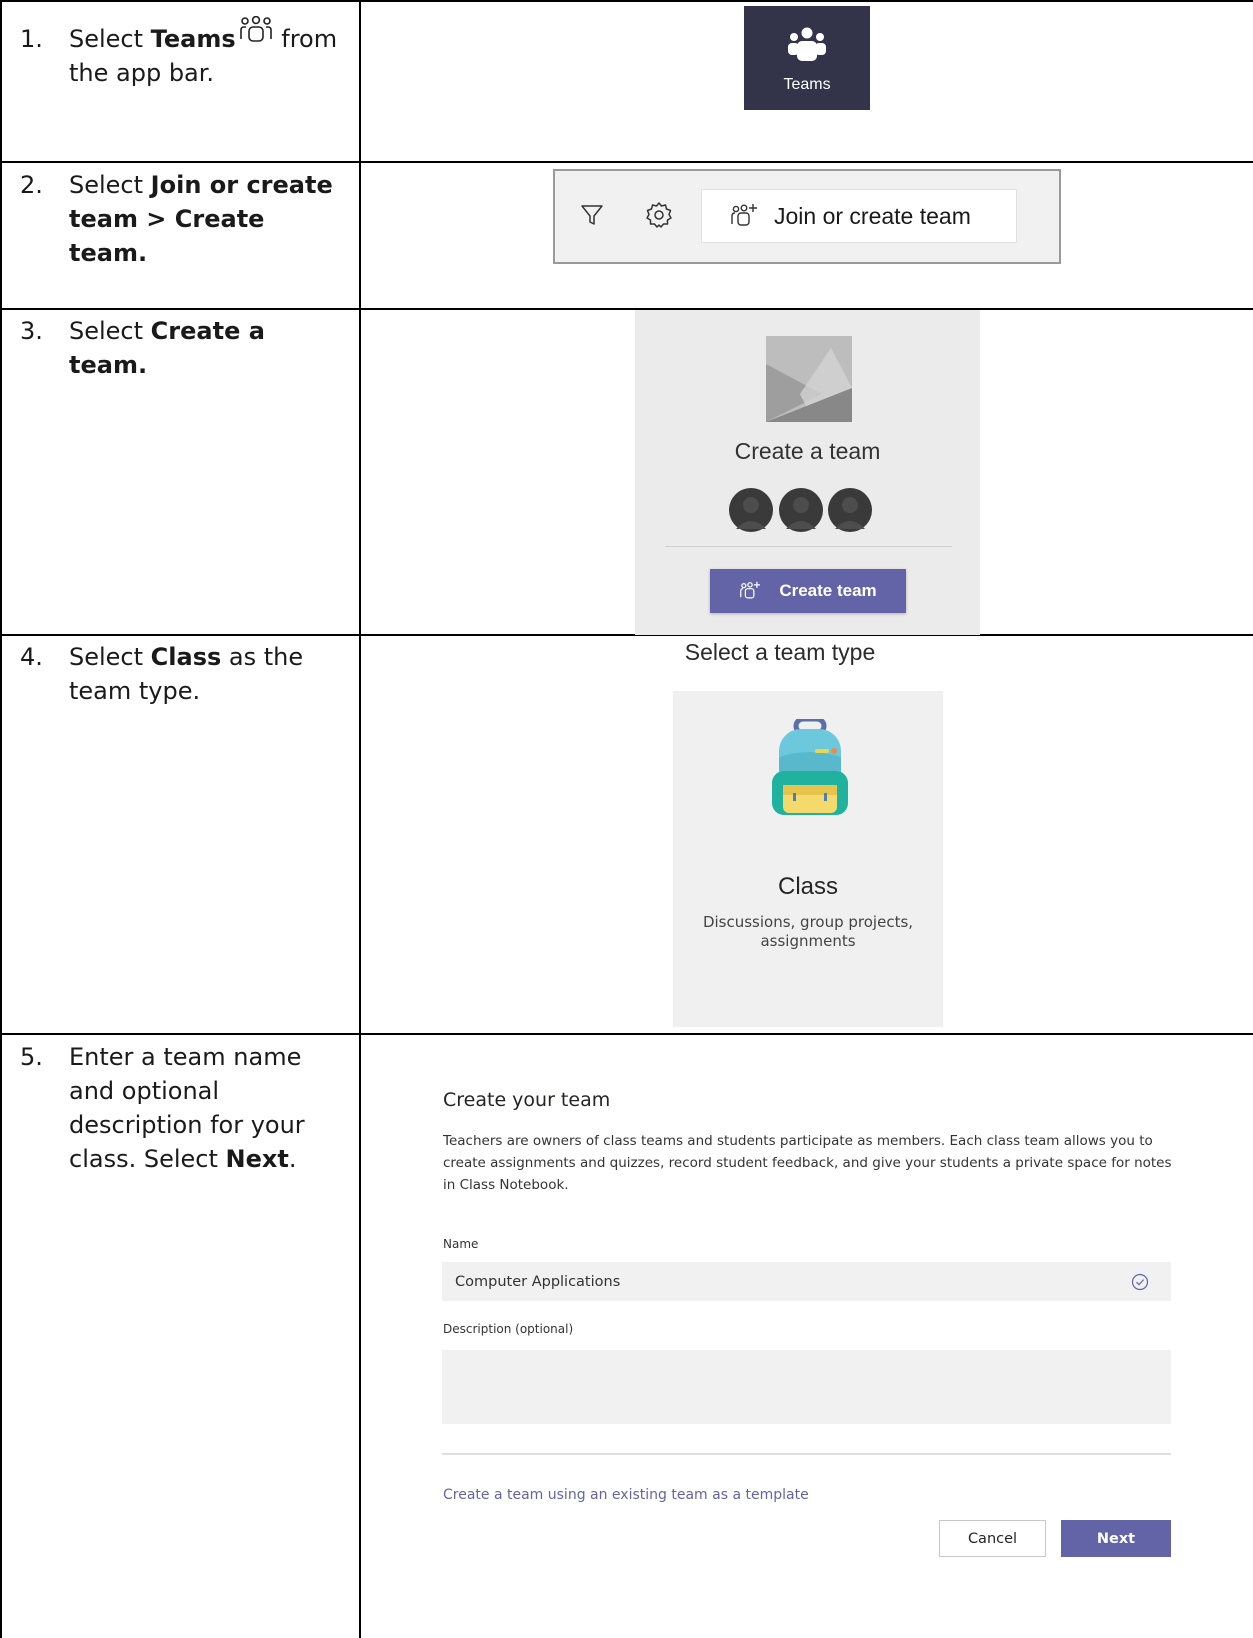 Image resolution: width=1253 pixels, height=1638 pixels. Describe the element at coordinates (167, 348) in the screenshot. I see `step-text: Select Create a team.` at that location.